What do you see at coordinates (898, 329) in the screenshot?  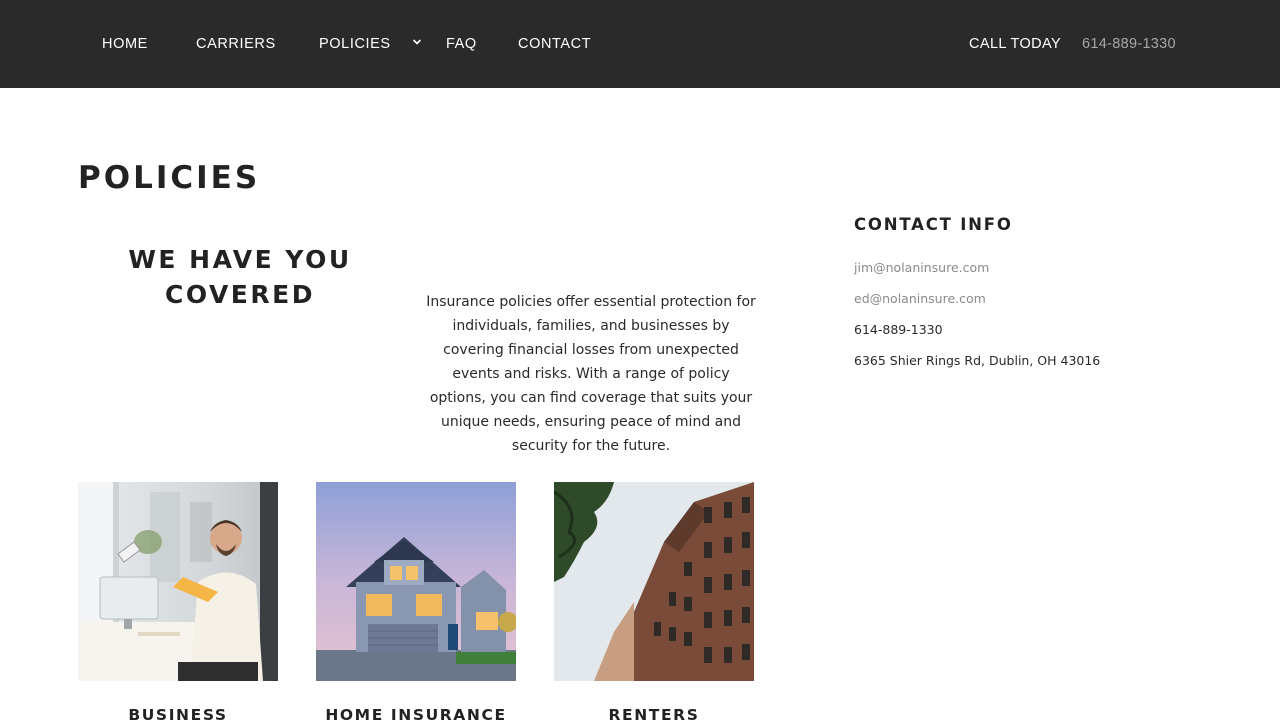 I see `contact-phone: 614-889-1330` at bounding box center [898, 329].